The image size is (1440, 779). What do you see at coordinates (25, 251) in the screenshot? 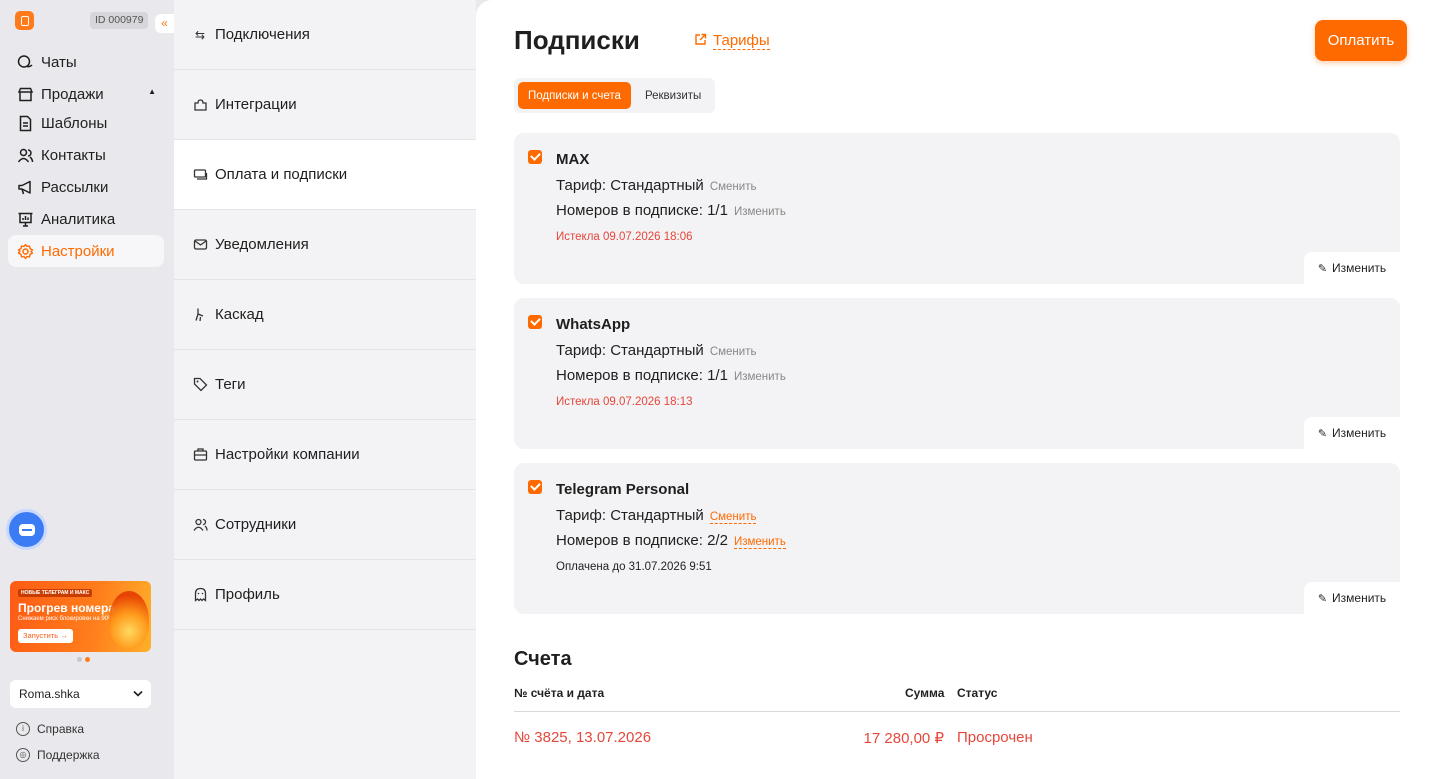
I see `gear-icon` at bounding box center [25, 251].